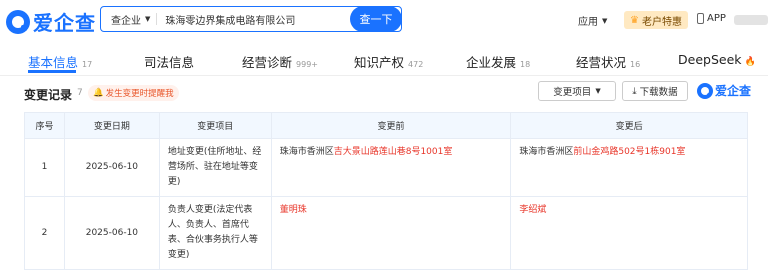  What do you see at coordinates (635, 64) in the screenshot?
I see `tab-count: 16` at bounding box center [635, 64].